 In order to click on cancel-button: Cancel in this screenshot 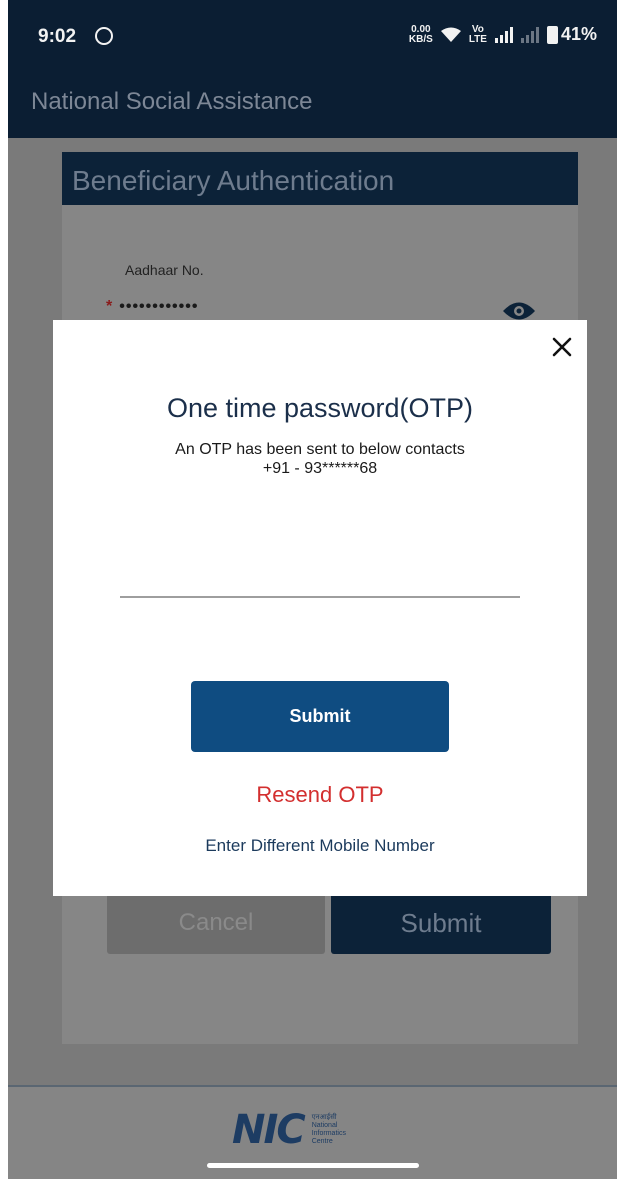, I will do `click(216, 923)`.